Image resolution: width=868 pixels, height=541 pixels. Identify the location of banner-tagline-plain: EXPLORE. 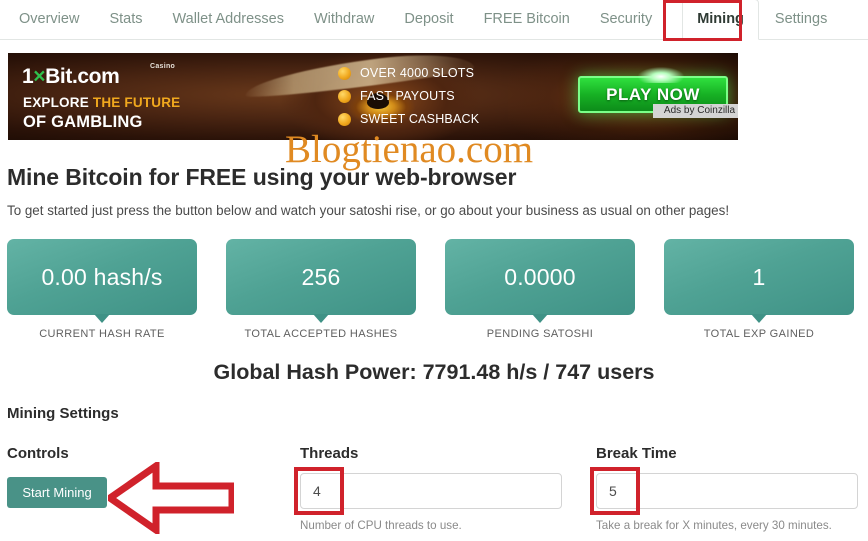
(58, 102).